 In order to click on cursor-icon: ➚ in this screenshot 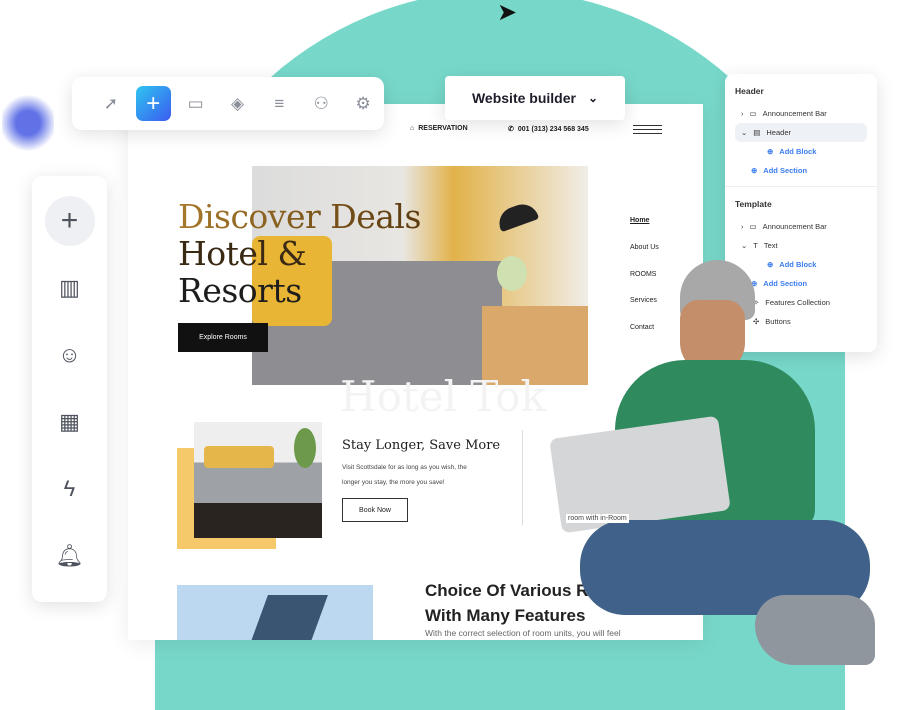, I will do `click(111, 104)`.